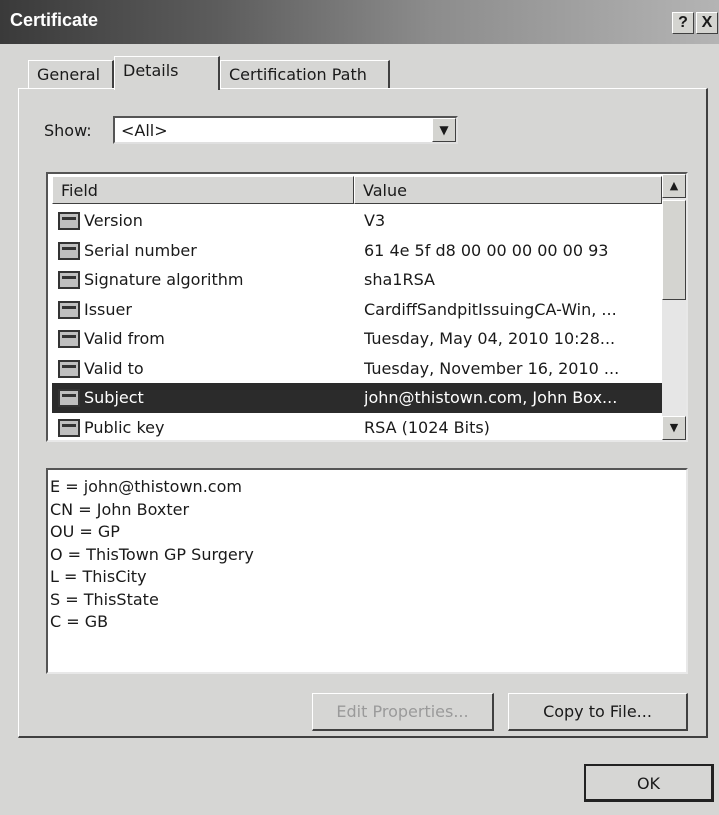 This screenshot has width=719, height=815. What do you see at coordinates (85, 531) in the screenshot?
I see `detail-line: OU = GP` at bounding box center [85, 531].